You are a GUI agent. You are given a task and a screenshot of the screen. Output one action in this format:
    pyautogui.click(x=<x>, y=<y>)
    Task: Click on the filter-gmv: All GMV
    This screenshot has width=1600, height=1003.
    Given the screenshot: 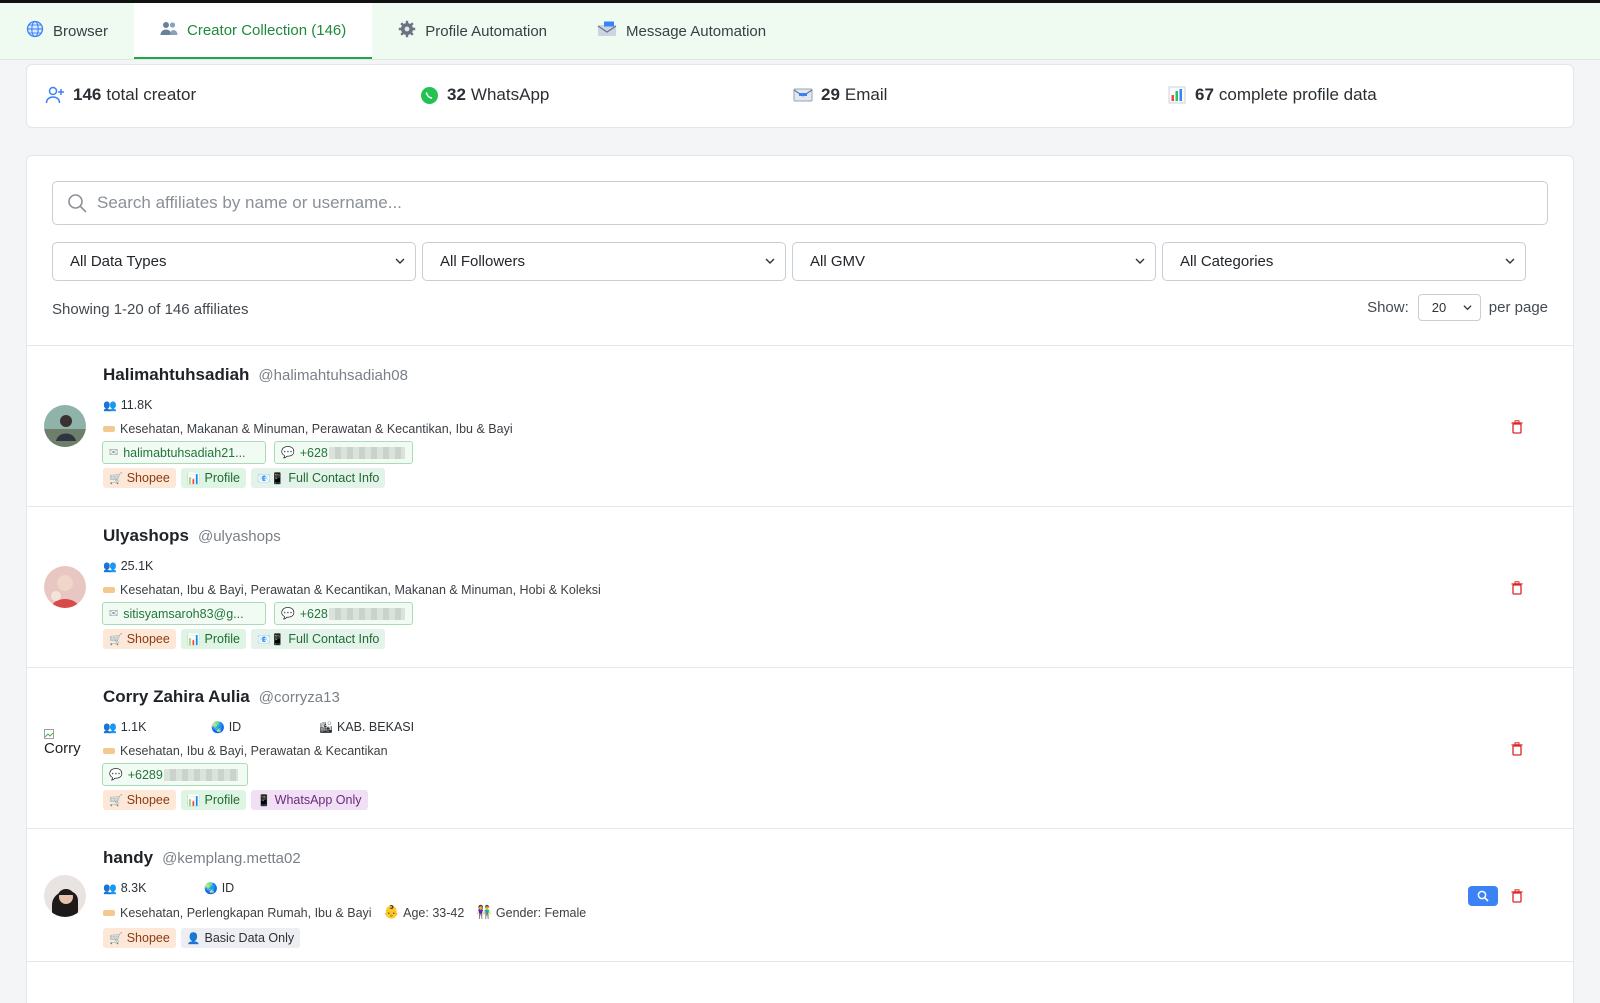 What is the action you would take?
    pyautogui.click(x=974, y=261)
    